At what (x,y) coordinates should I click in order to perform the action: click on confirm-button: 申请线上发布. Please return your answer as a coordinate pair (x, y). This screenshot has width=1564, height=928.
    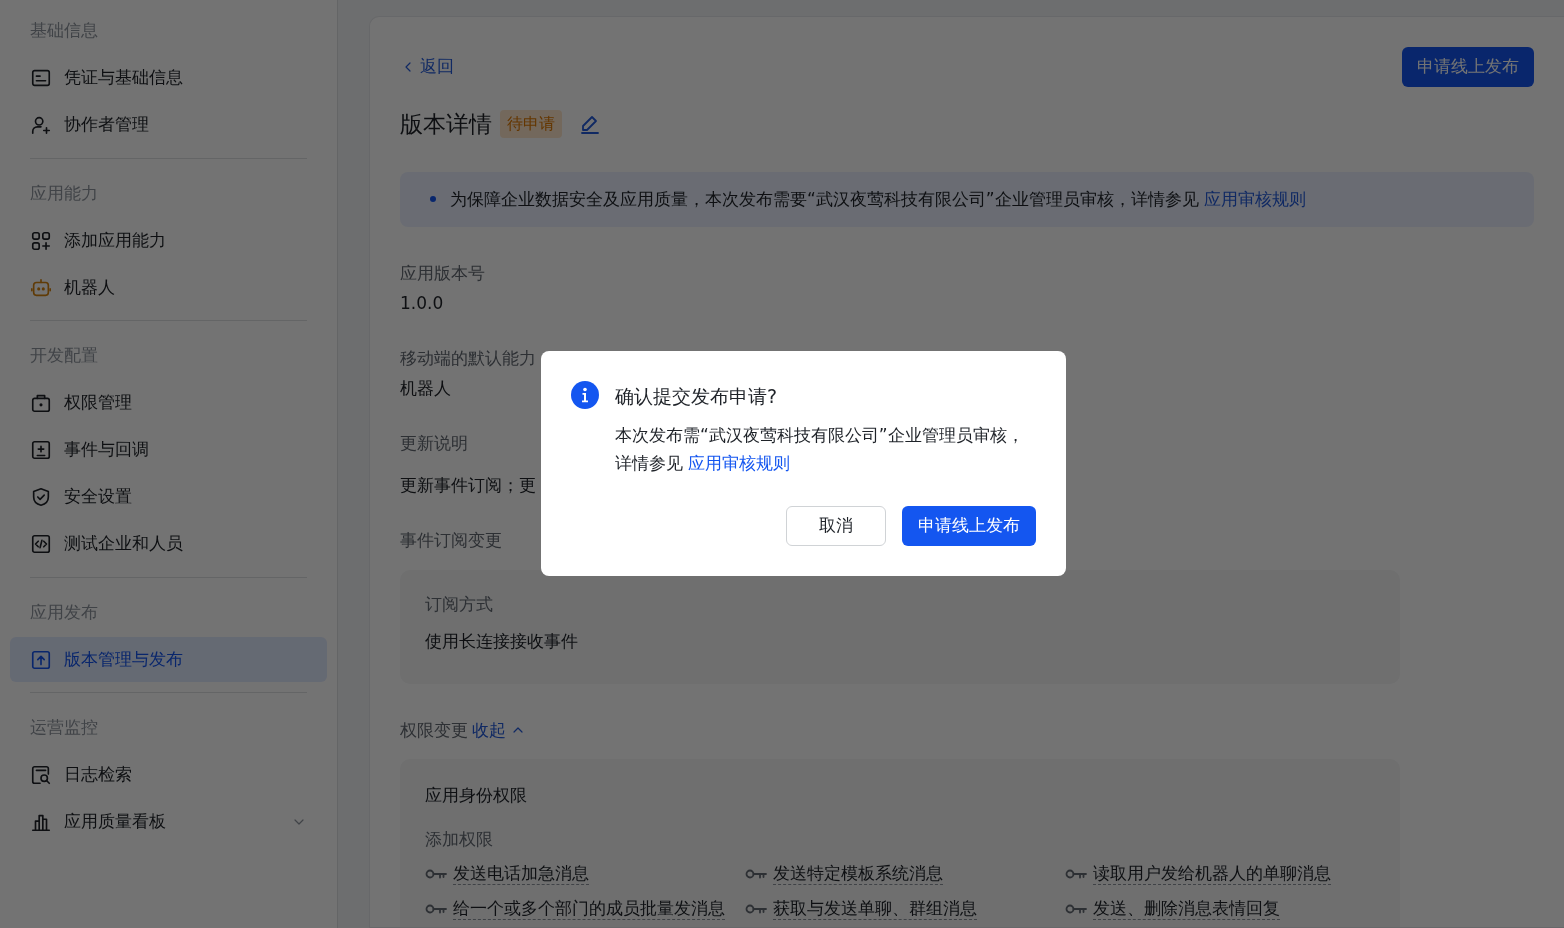
    Looking at the image, I should click on (969, 526).